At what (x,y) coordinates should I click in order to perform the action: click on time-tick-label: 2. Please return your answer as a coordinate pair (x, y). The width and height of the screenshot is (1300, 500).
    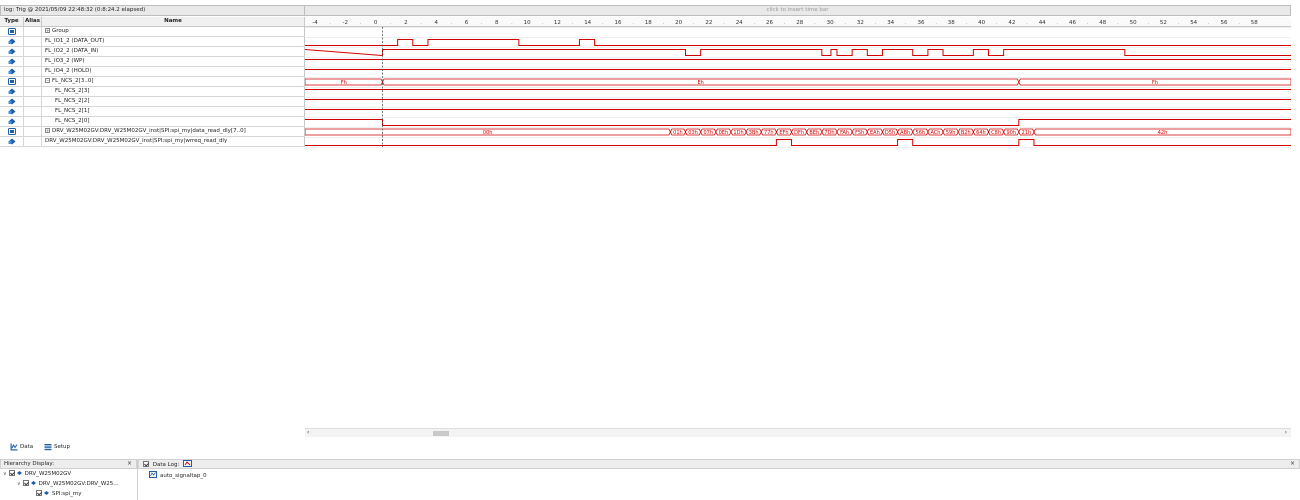
    Looking at the image, I should click on (406, 23).